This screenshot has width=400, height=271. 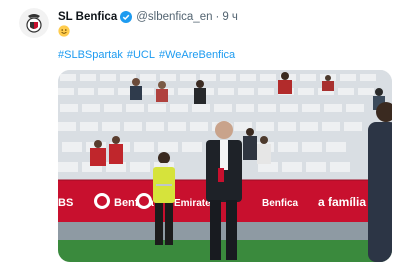 I want to click on hashtag-link: #UCL, so click(x=141, y=55).